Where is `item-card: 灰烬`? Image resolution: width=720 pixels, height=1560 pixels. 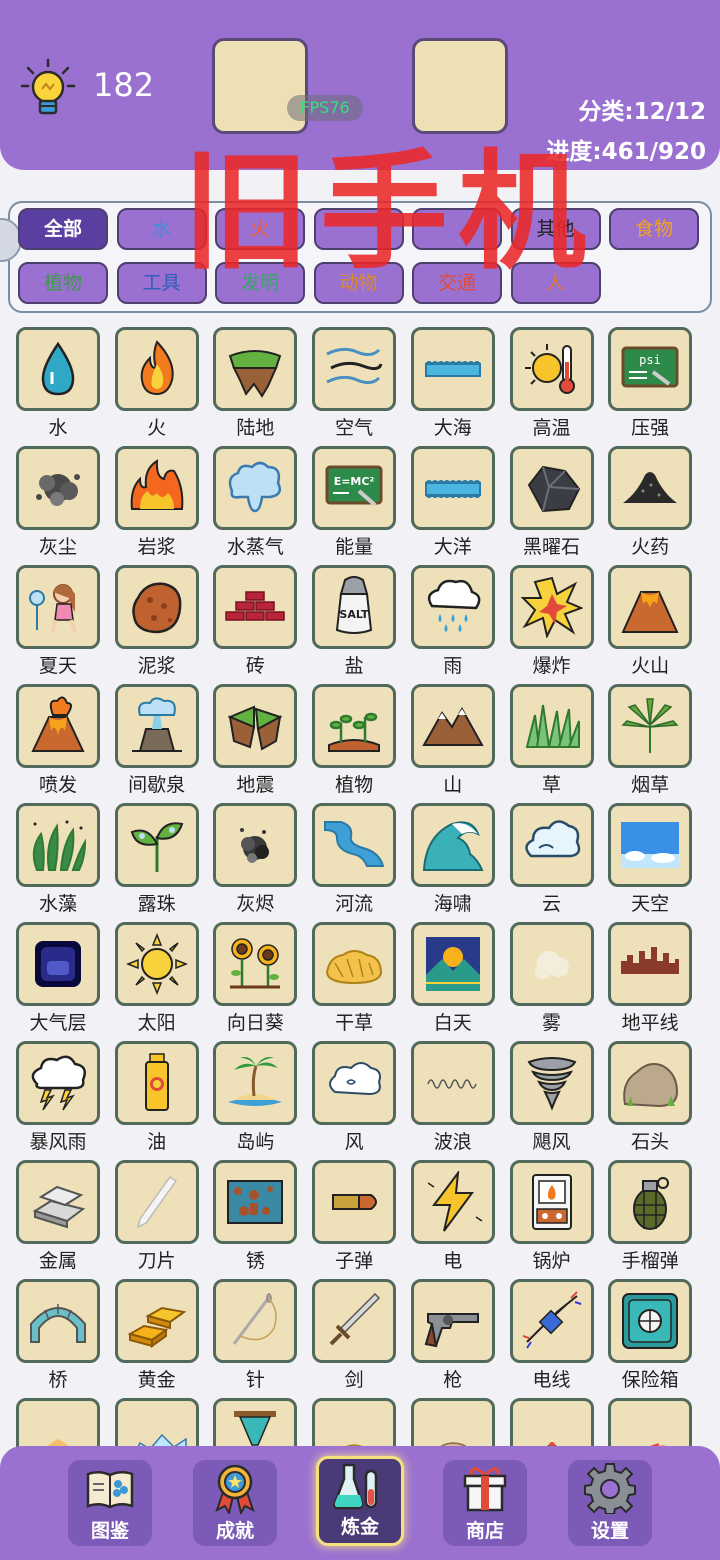
item-card: 灰烬 is located at coordinates (262, 862).